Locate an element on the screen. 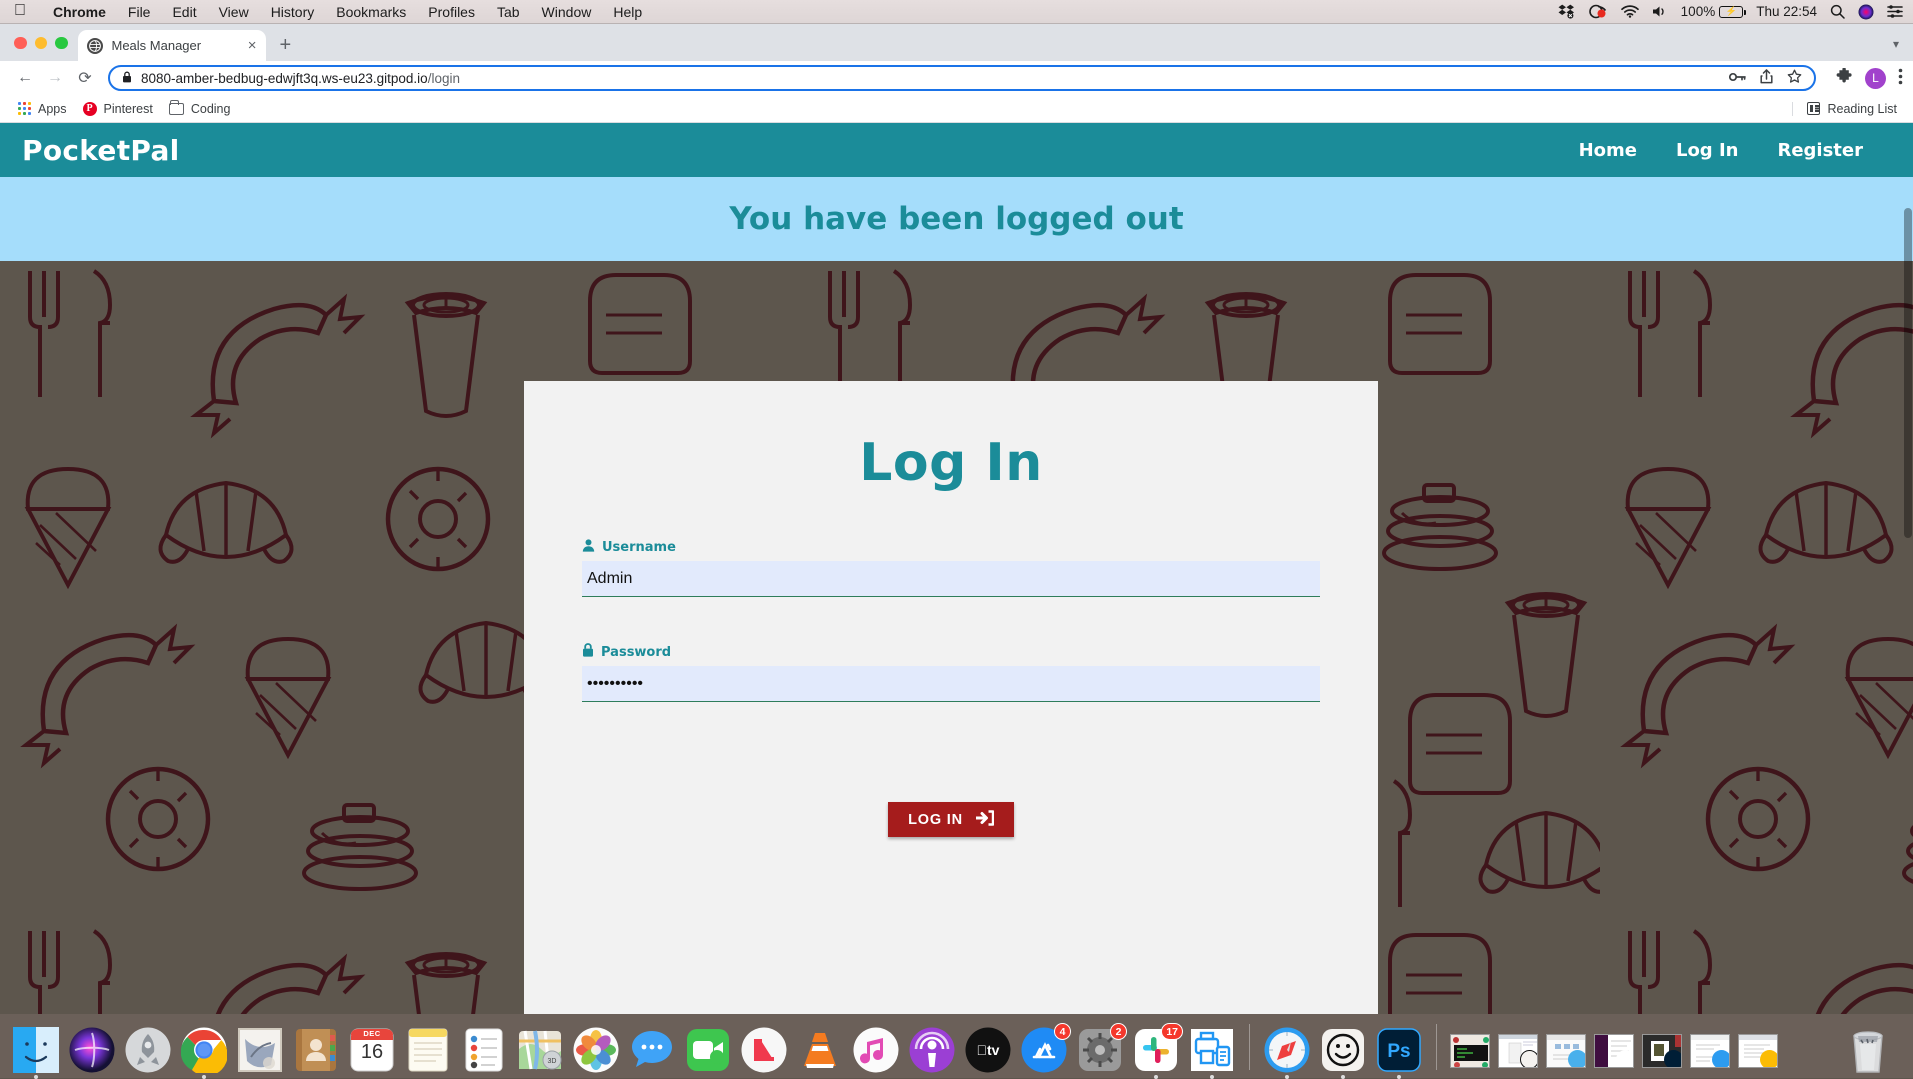 The image size is (1913, 1079). dock-item-photoshop: Ps is located at coordinates (1399, 1050).